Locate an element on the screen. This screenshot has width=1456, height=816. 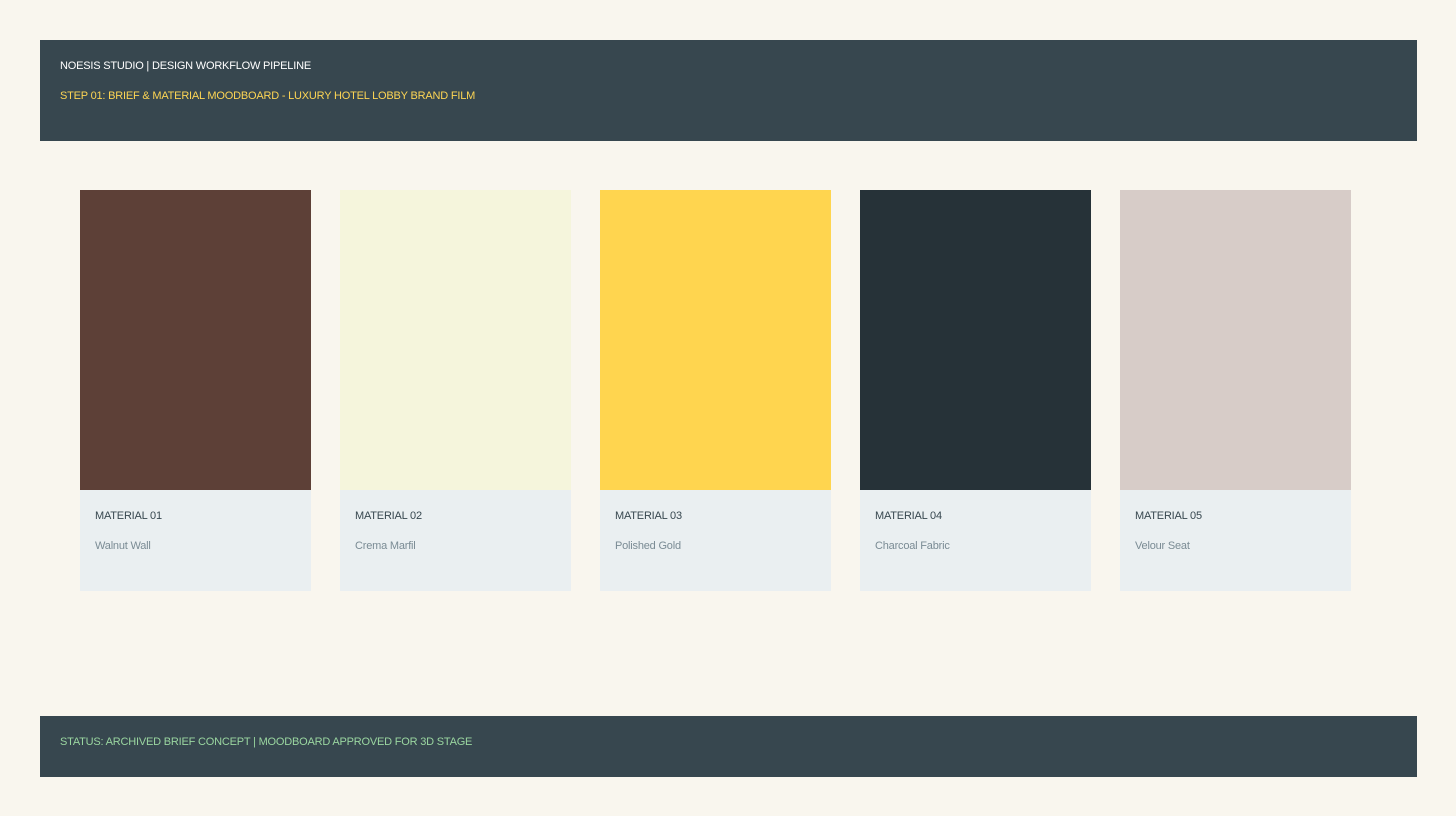
material-card-04: MATERIAL 04 Charcoal Fabric is located at coordinates (975, 390).